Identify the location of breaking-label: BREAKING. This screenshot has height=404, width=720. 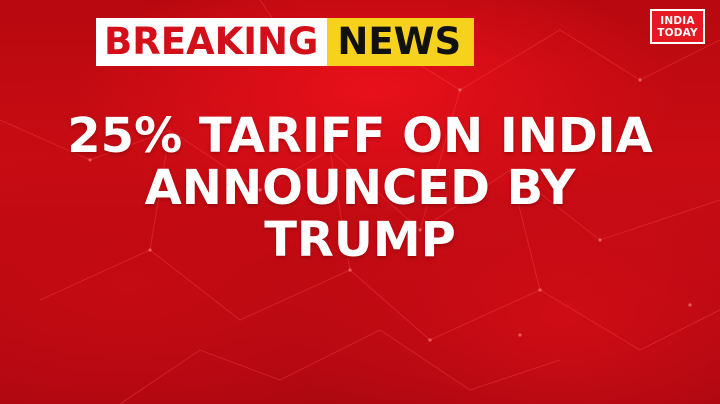
(212, 42).